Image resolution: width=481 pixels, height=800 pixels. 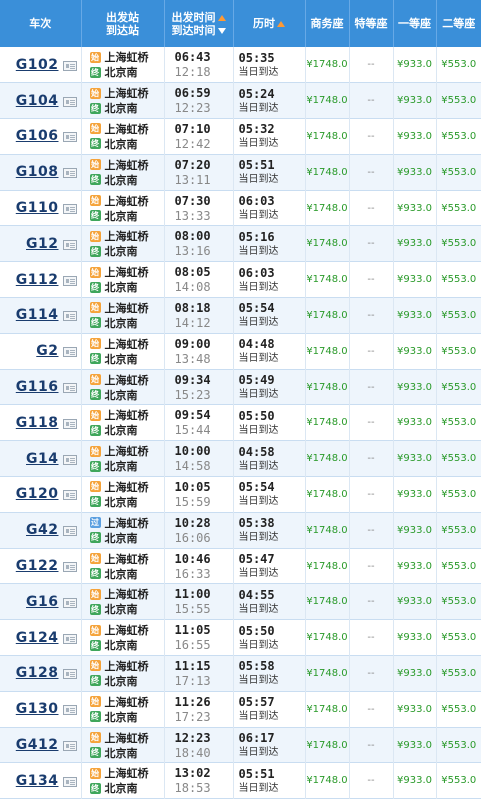 I want to click on train-number-link: G12, so click(x=42, y=244).